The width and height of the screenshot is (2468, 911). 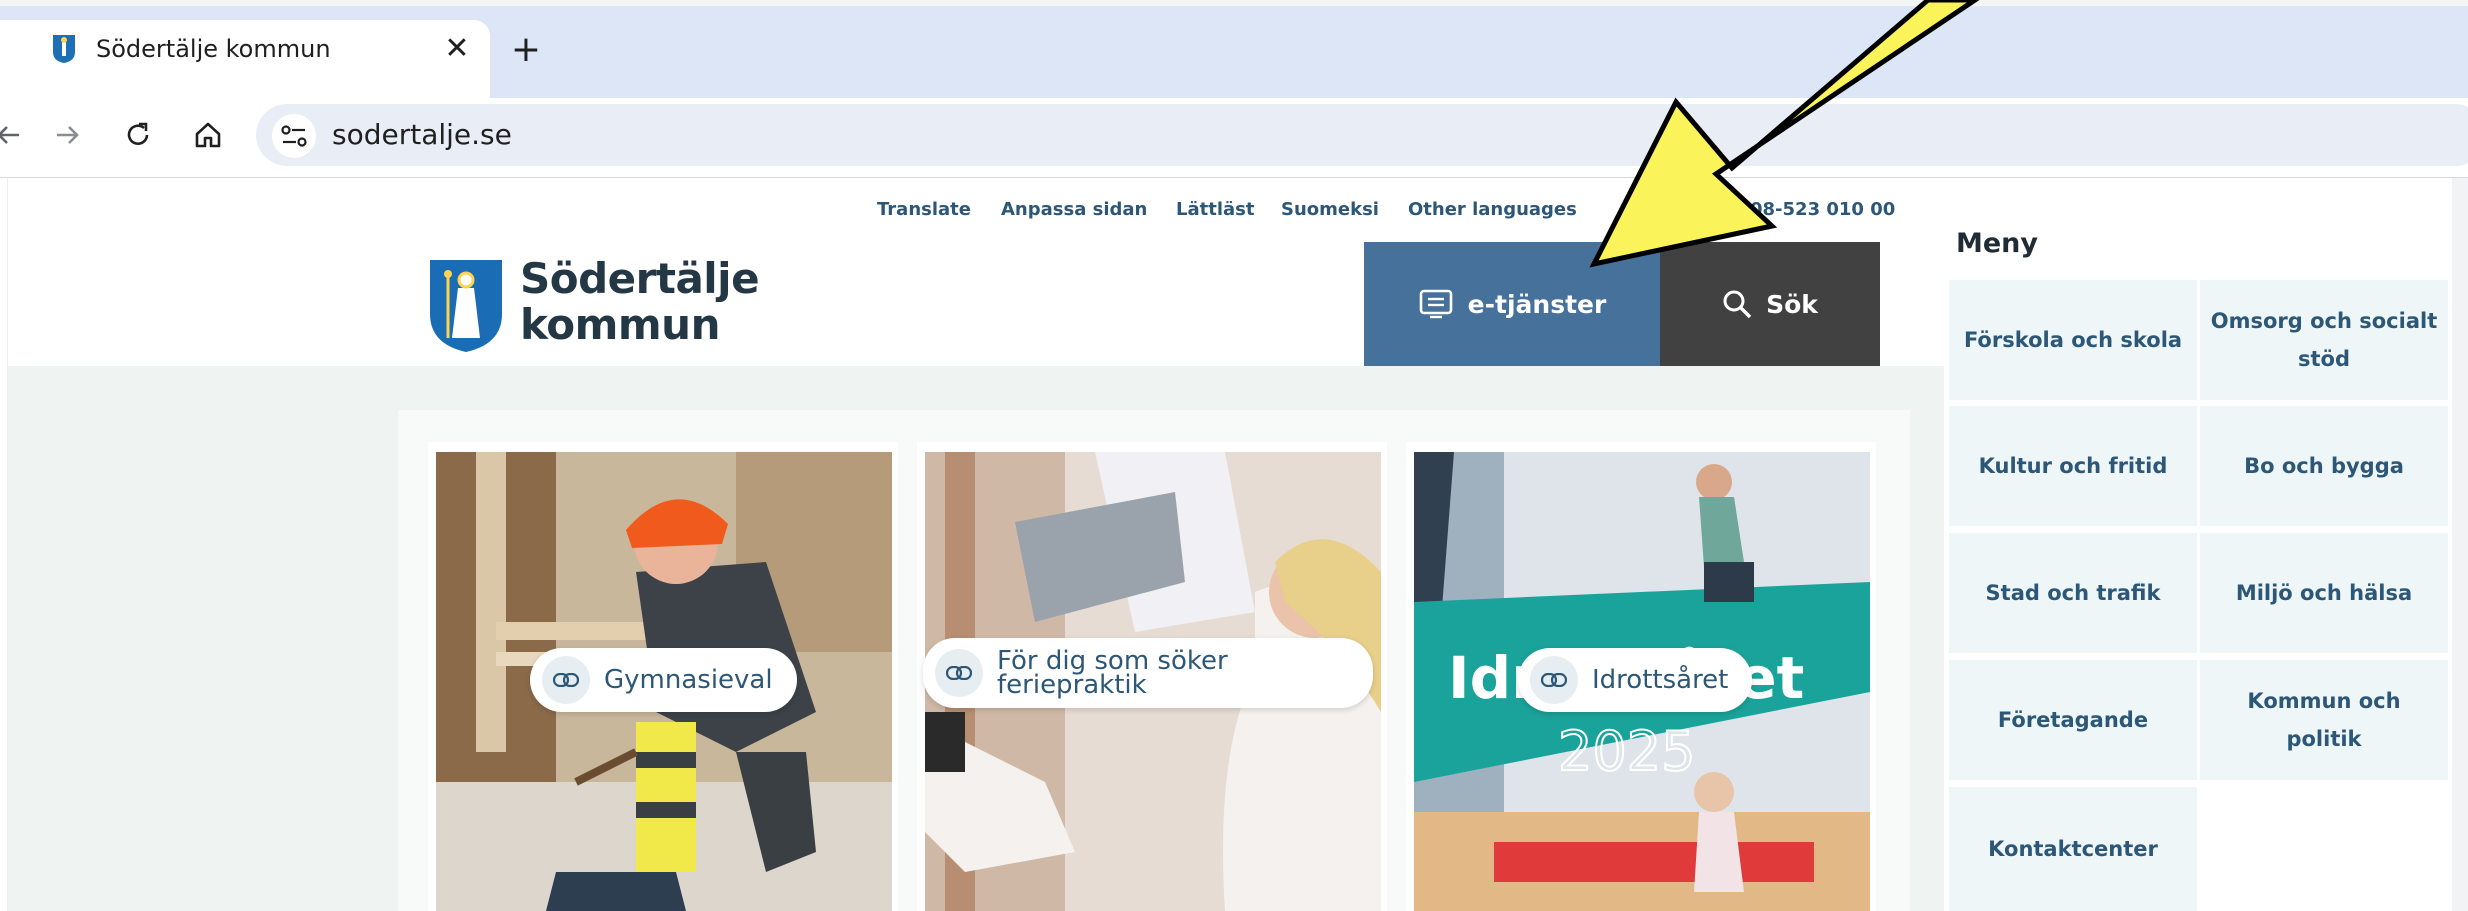 What do you see at coordinates (1626, 751) in the screenshot?
I see `image-text-year: 2025` at bounding box center [1626, 751].